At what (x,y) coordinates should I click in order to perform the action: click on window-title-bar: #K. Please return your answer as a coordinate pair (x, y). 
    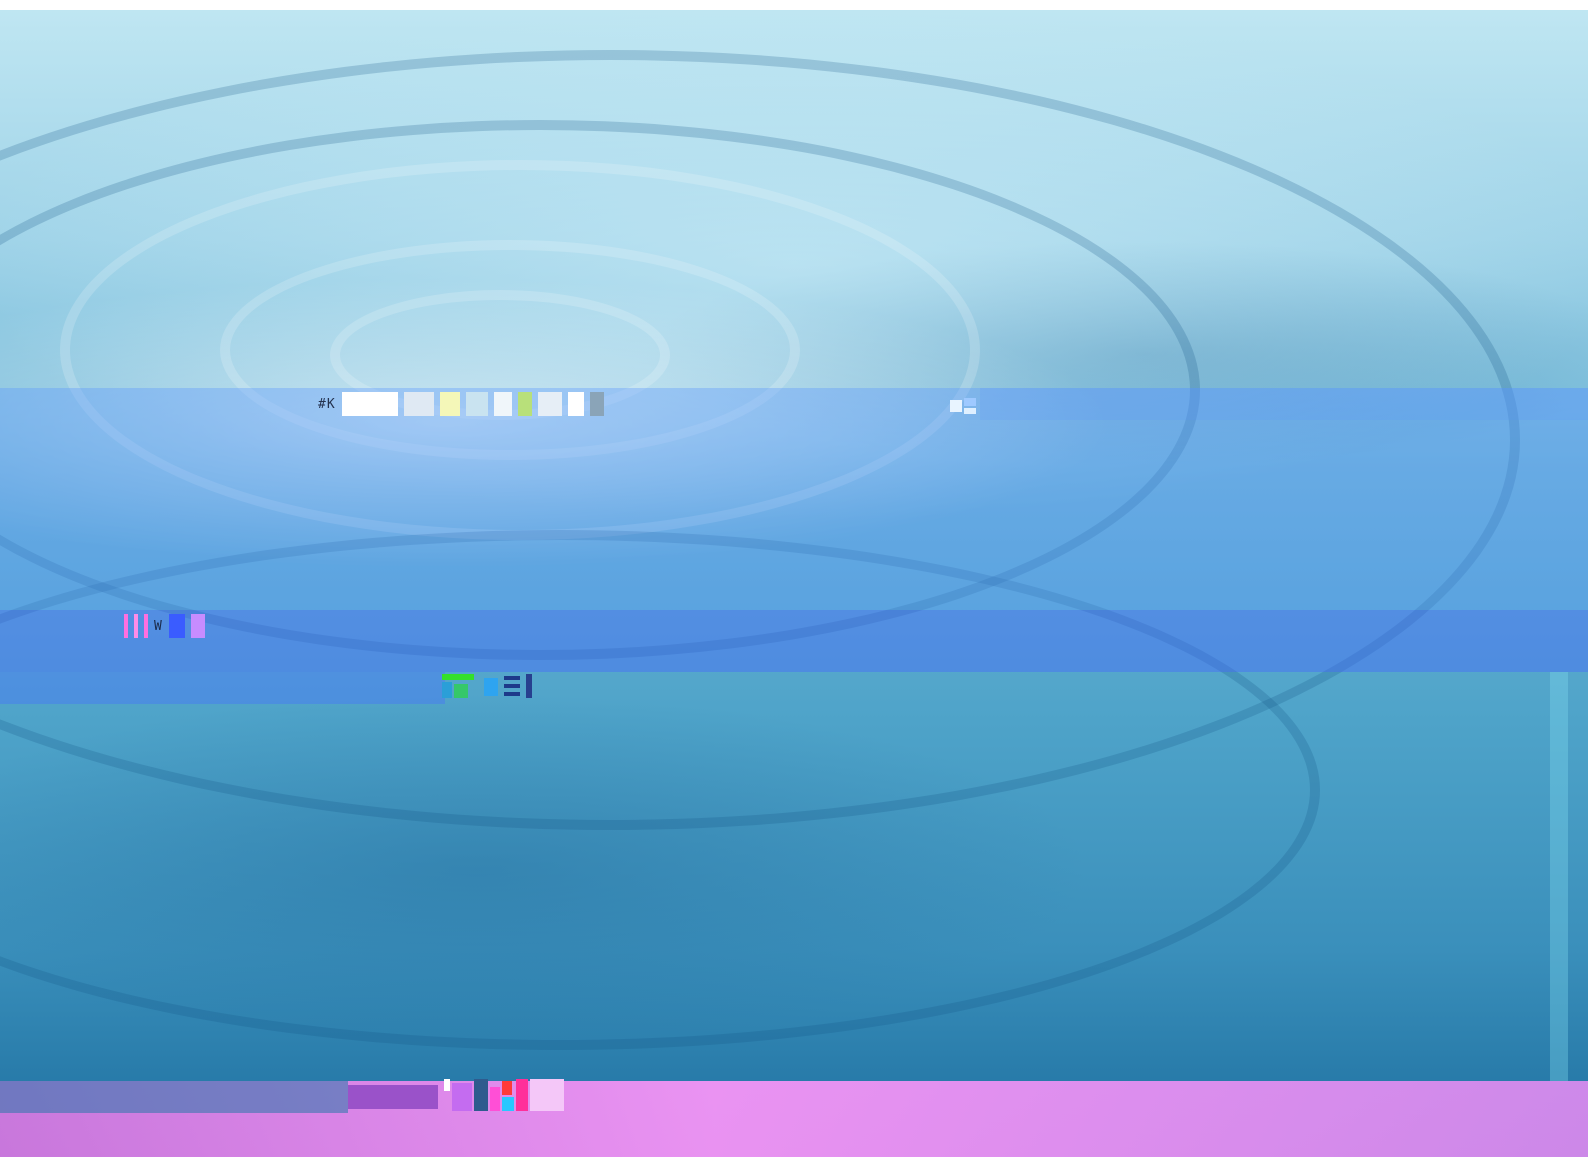
    Looking at the image, I should click on (461, 404).